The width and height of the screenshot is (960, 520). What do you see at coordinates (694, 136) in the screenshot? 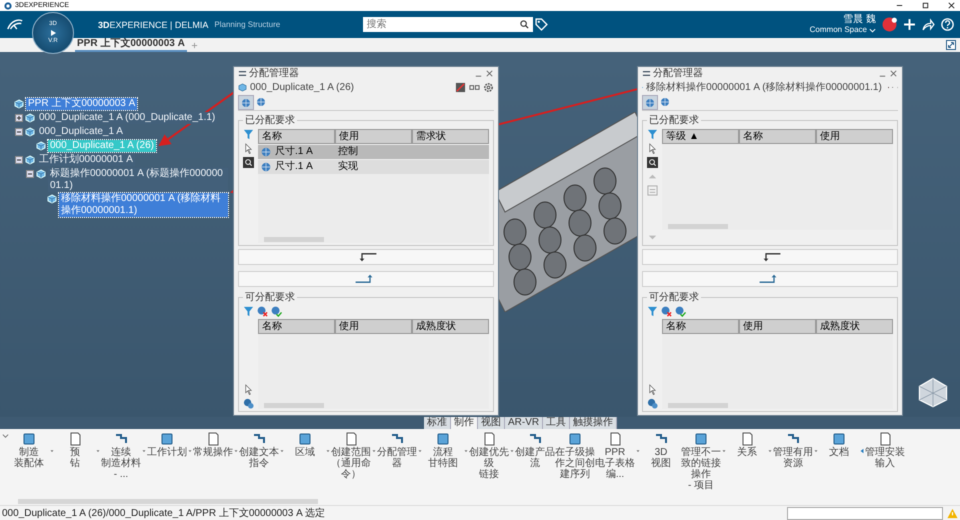
I see `sort-indicator: ▲` at bounding box center [694, 136].